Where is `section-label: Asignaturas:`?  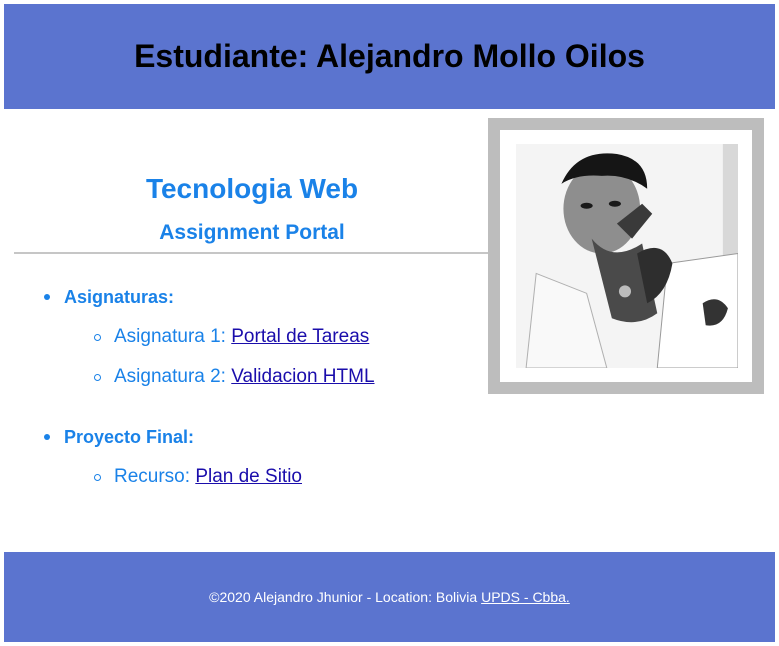 section-label: Asignaturas: is located at coordinates (208, 297).